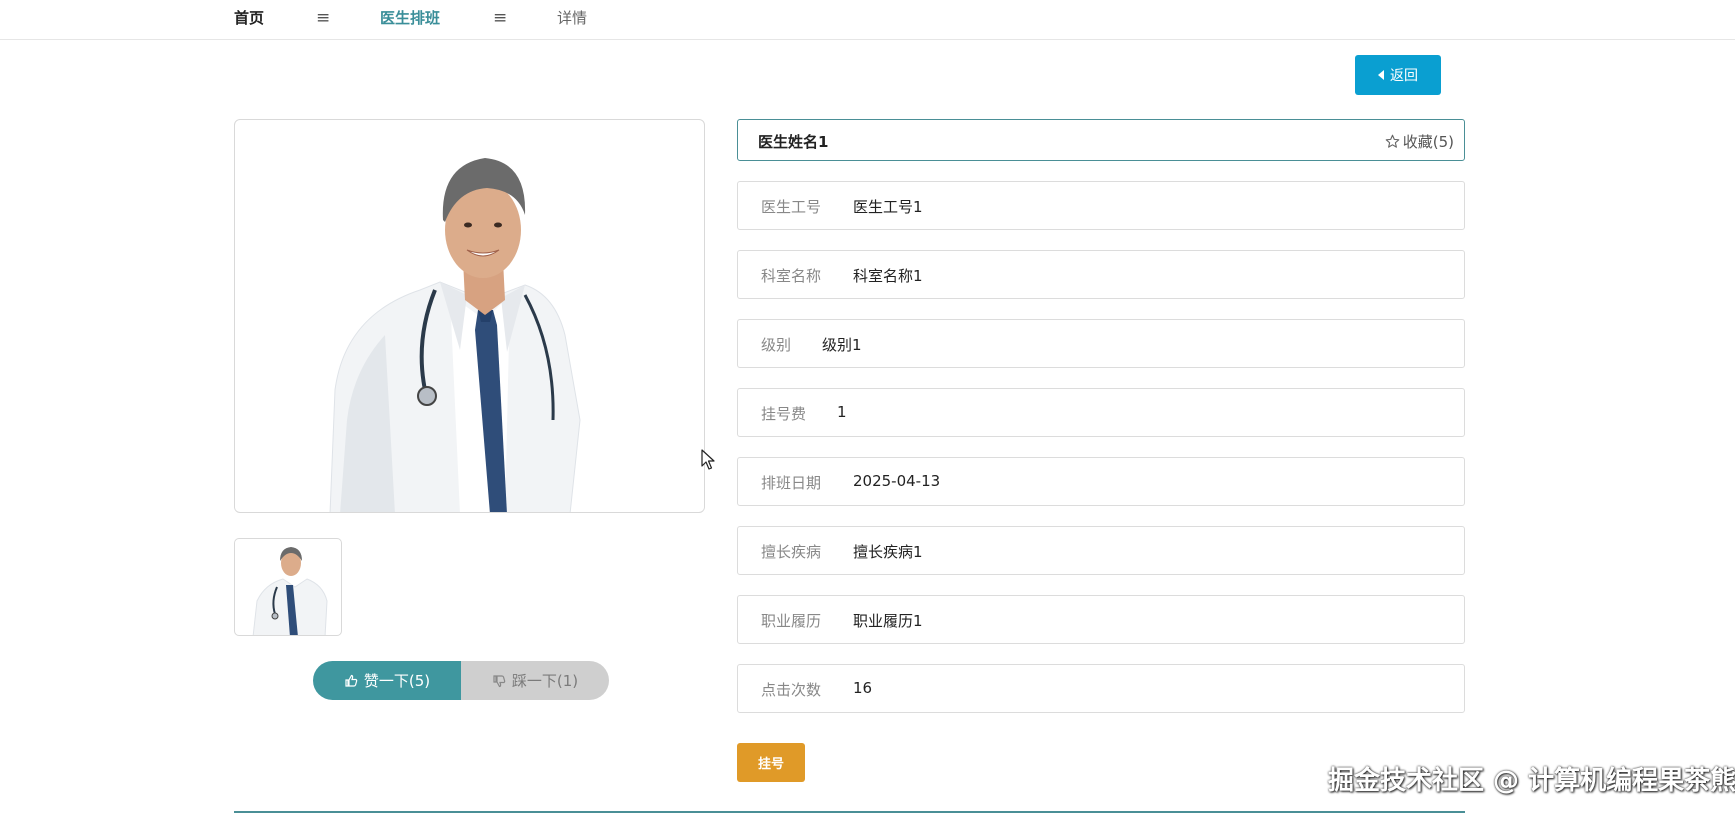 This screenshot has width=1735, height=814. I want to click on breadcrumb: 首页 ≡ 医生排班 ≡ 详情, so click(867, 20).